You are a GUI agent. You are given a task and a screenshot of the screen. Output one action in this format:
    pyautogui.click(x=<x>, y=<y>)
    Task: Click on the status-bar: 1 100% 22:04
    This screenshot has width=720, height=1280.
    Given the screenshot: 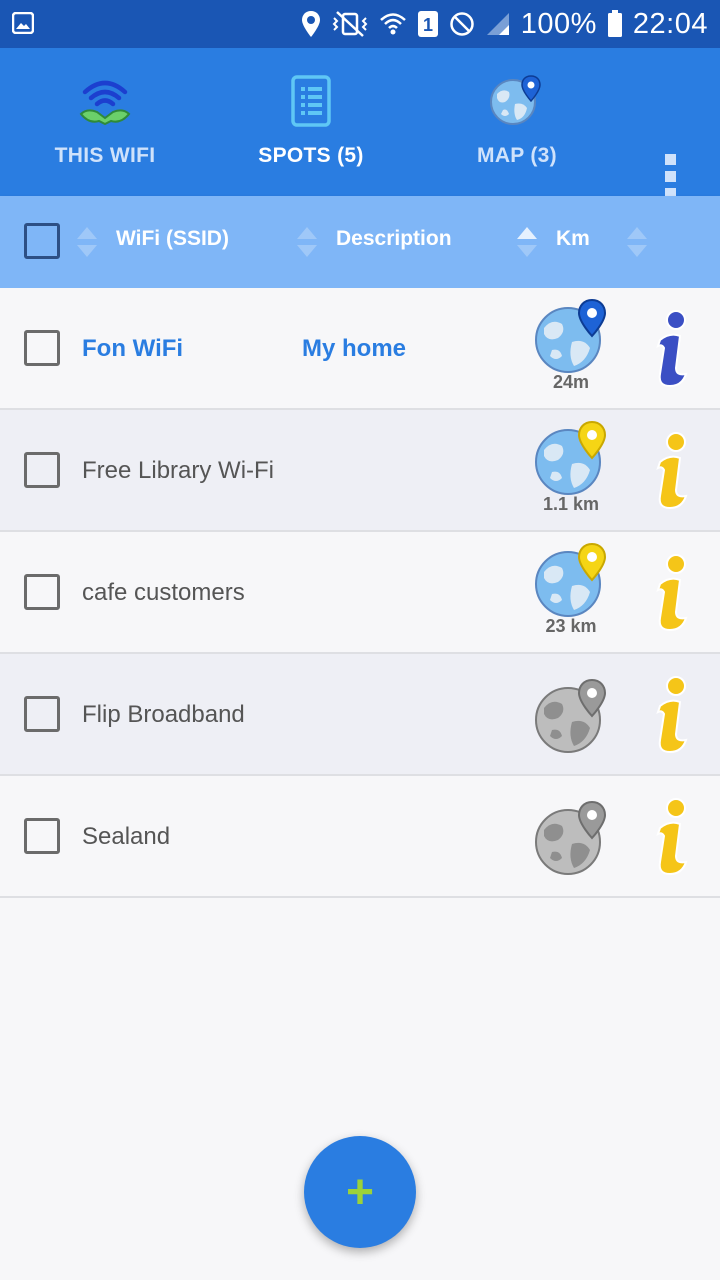 What is the action you would take?
    pyautogui.click(x=360, y=24)
    